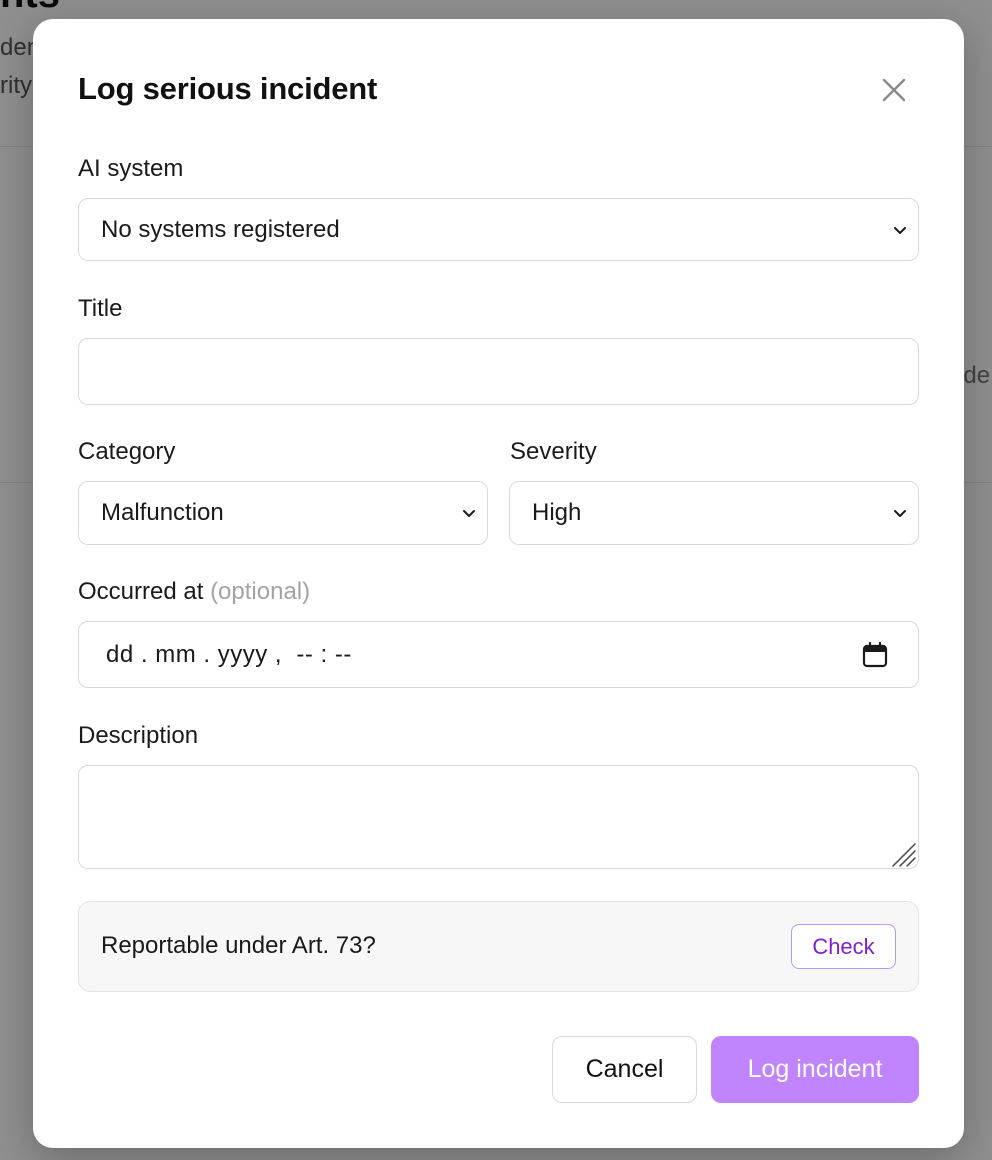 Image resolution: width=992 pixels, height=1160 pixels. Describe the element at coordinates (875, 655) in the screenshot. I see `calendar-icon` at that location.